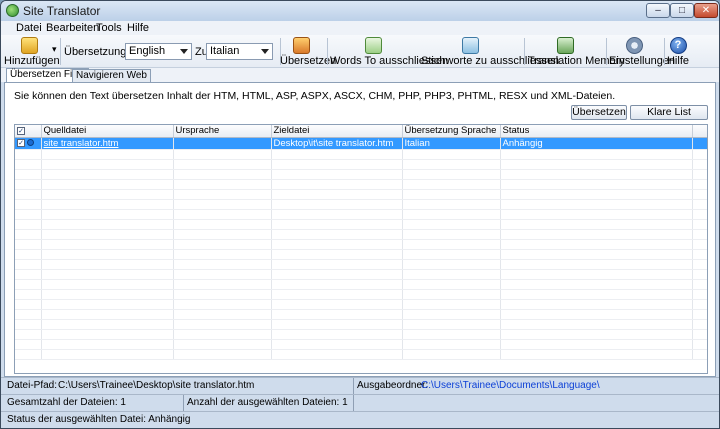  Describe the element at coordinates (451, 131) in the screenshot. I see `col-translation-language: Übersetzung Sprache` at that location.